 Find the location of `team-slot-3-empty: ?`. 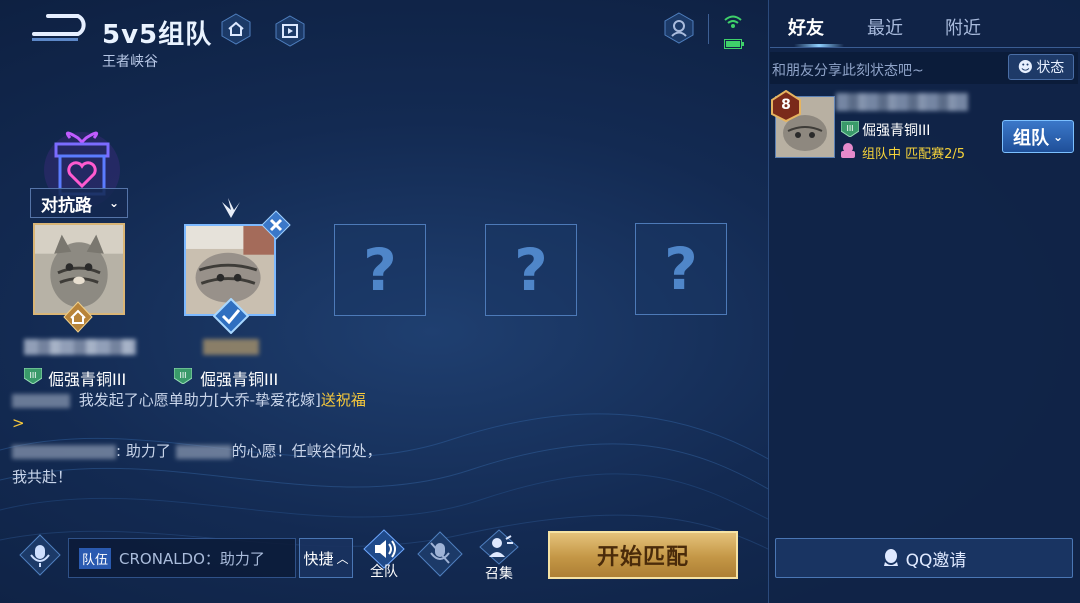

team-slot-3-empty: ? is located at coordinates (380, 270).